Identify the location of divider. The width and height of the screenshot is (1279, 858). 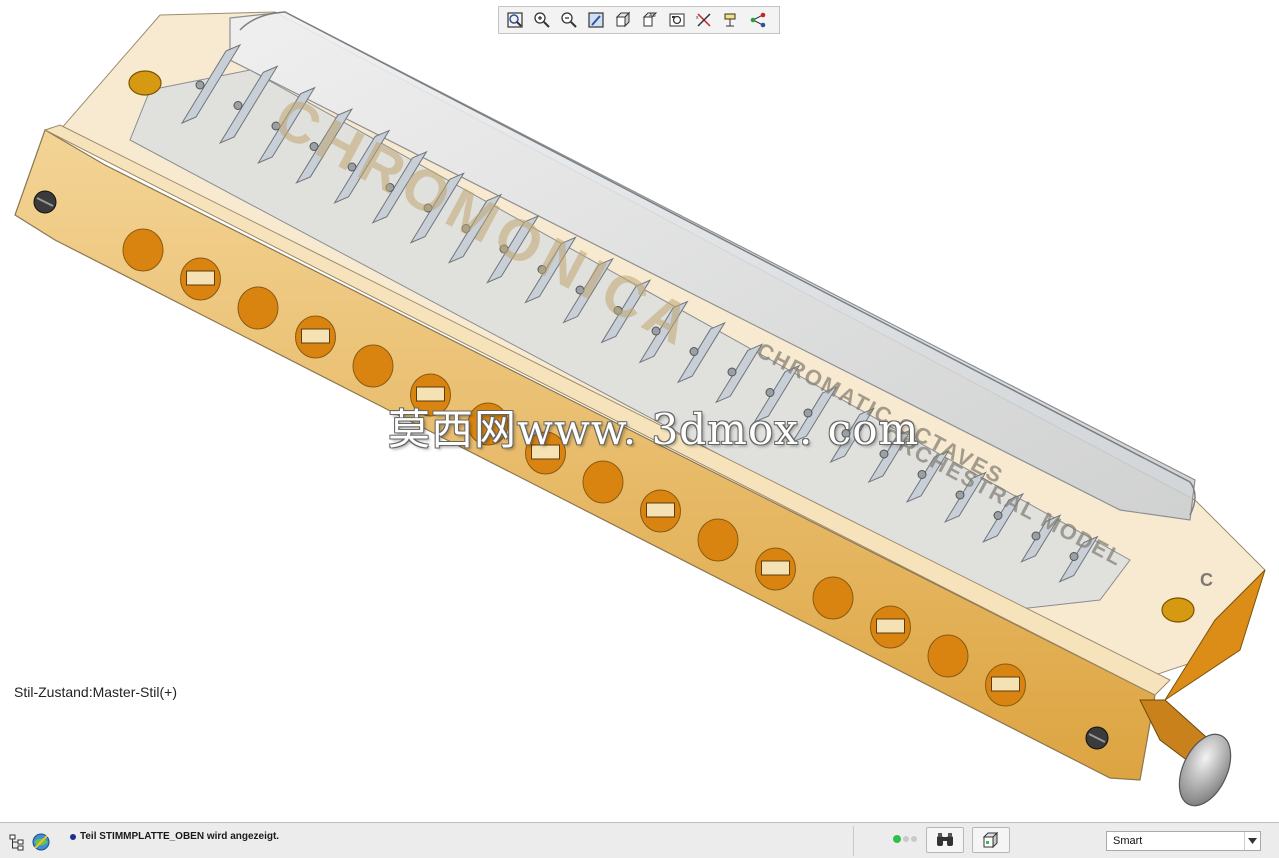
(853, 841).